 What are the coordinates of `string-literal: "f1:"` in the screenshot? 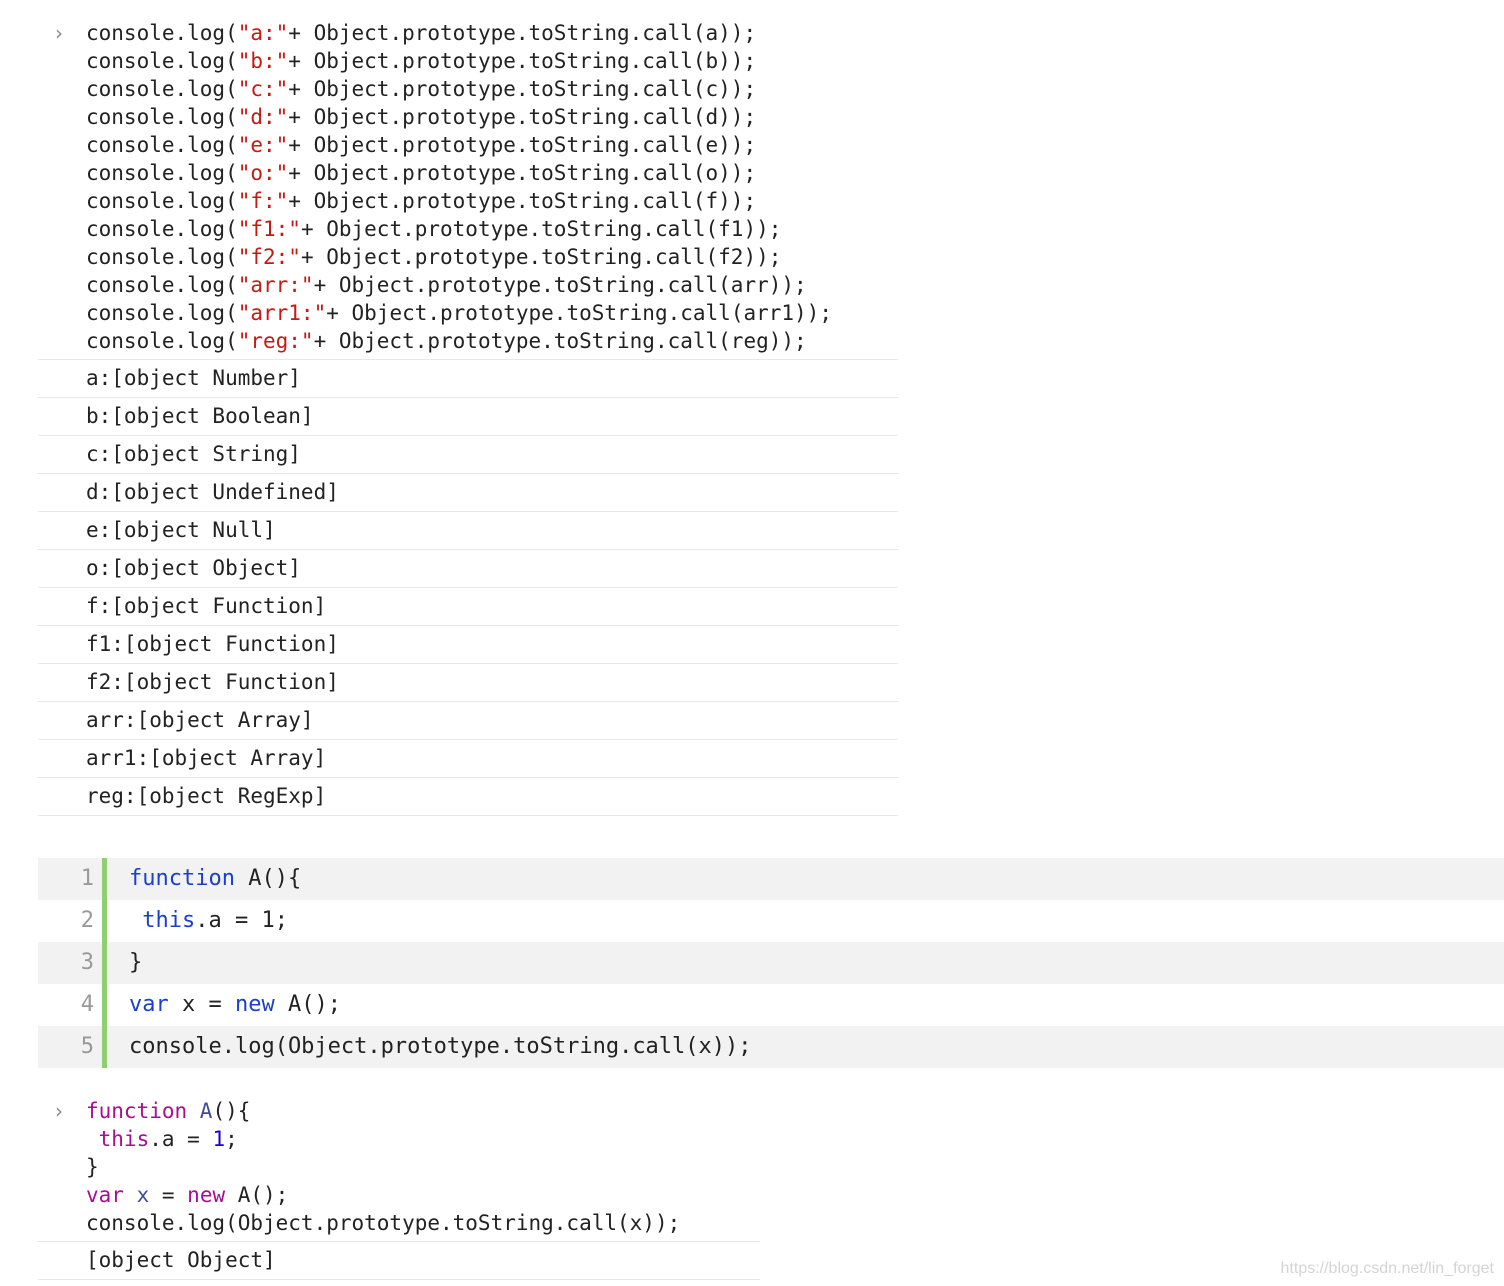 It's located at (269, 229).